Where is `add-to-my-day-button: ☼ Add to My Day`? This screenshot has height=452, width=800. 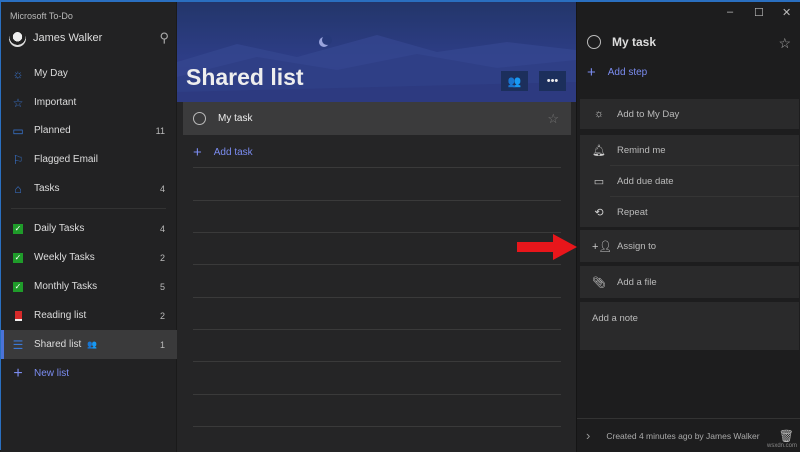
add-to-my-day-button: ☼ Add to My Day is located at coordinates (689, 114).